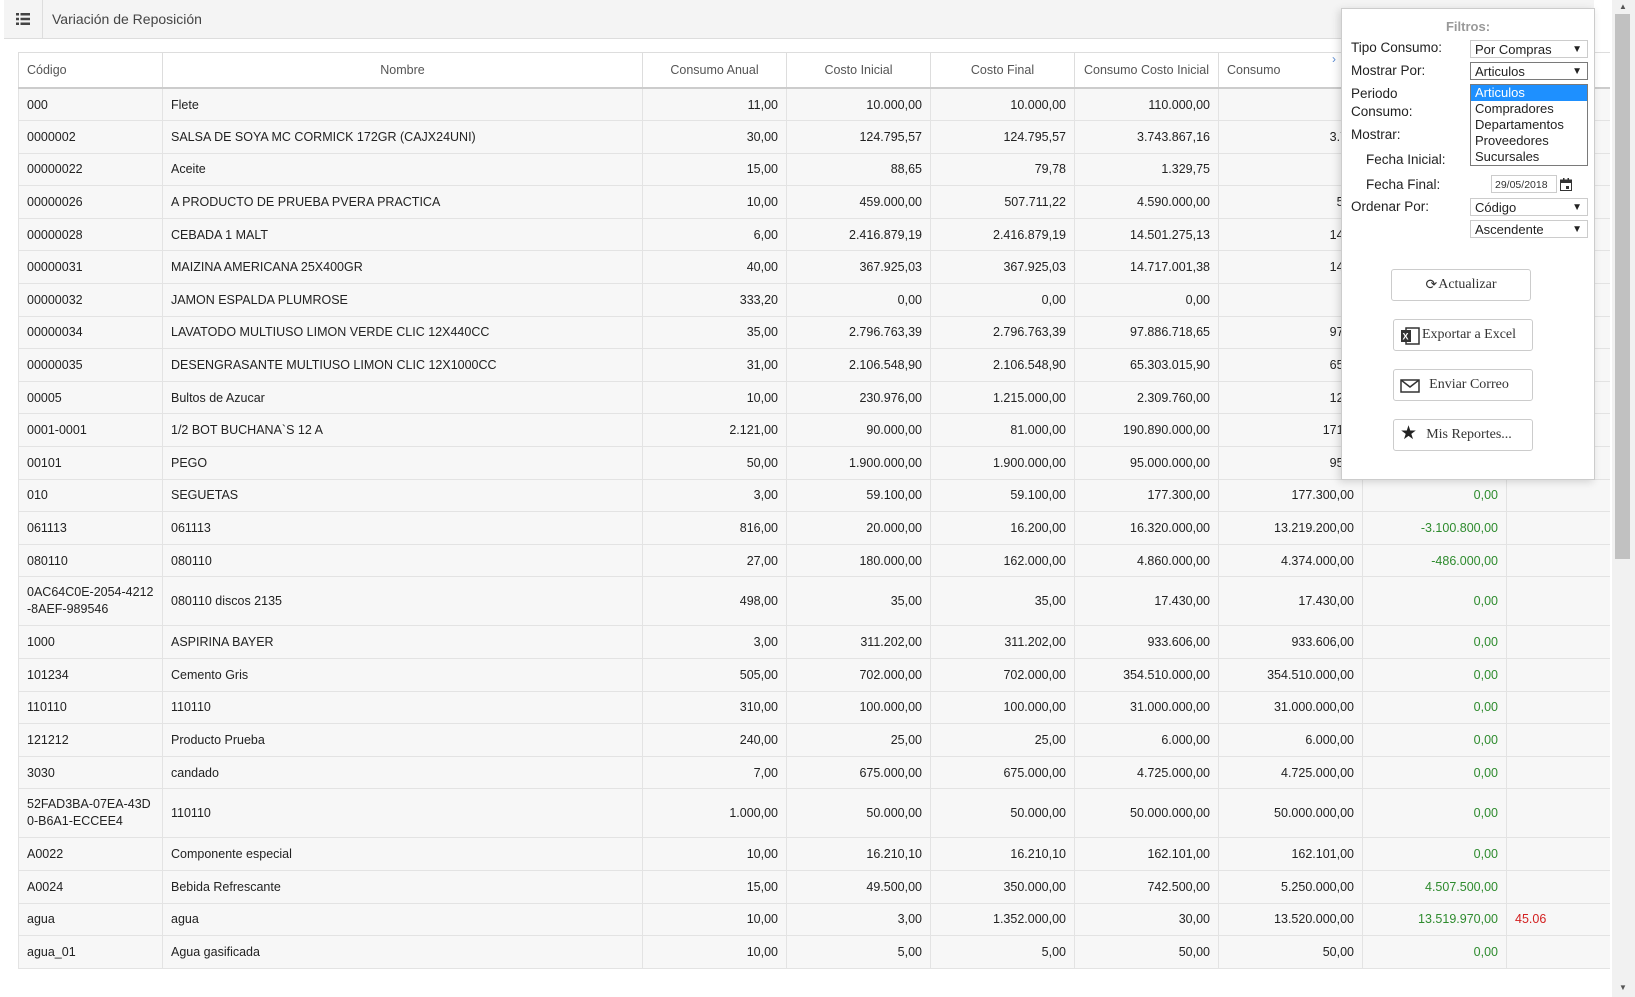 This screenshot has height=997, width=1635. Describe the element at coordinates (402, 300) in the screenshot. I see `cell-nombre: JAMON ESPALDA PLUMROSE` at that location.